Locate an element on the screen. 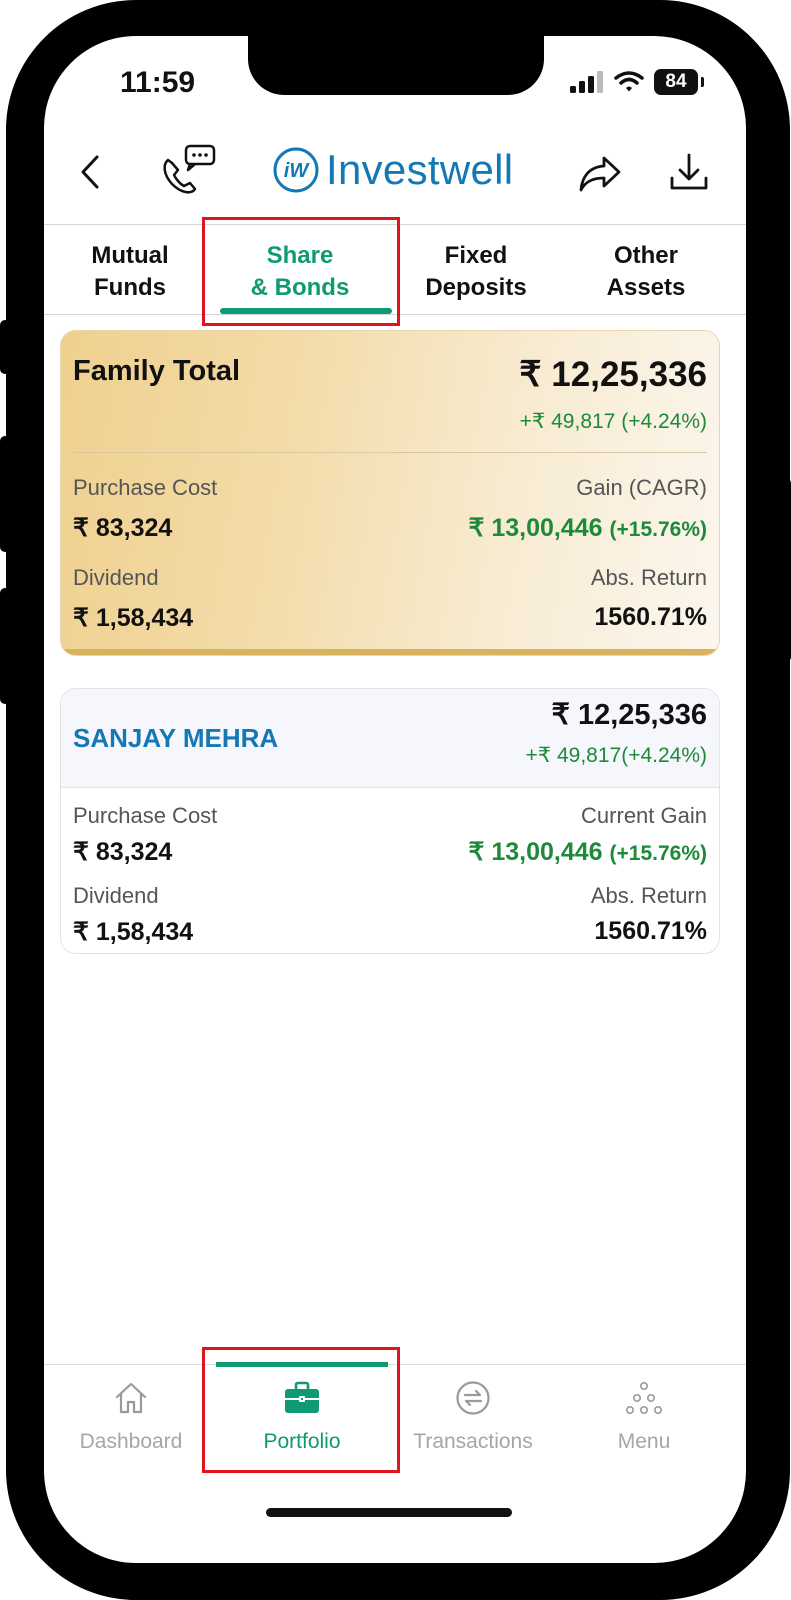  tab-mutual-funds: Mutual Funds is located at coordinates (130, 272).